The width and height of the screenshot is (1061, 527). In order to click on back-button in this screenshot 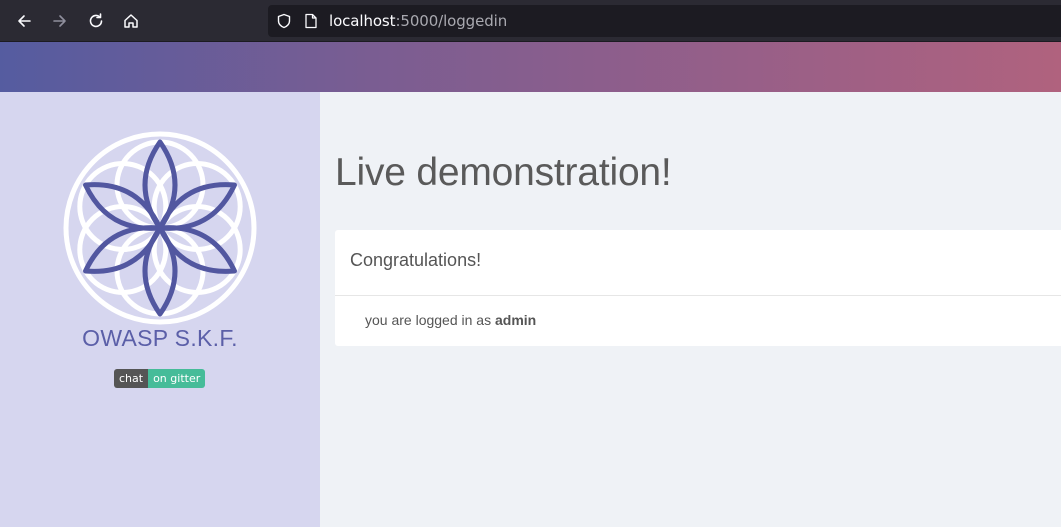, I will do `click(24, 21)`.